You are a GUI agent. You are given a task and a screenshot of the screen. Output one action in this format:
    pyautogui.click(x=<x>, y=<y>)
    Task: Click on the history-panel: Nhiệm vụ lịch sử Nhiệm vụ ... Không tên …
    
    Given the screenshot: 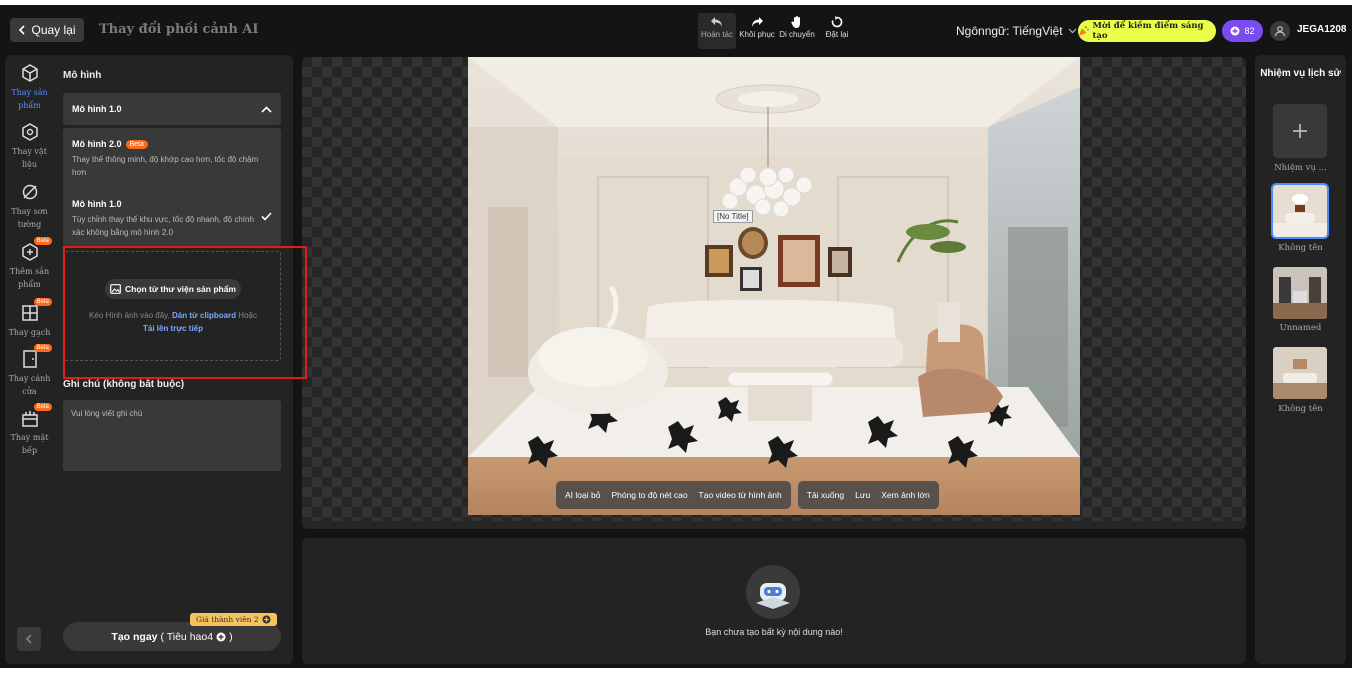 What is the action you would take?
    pyautogui.click(x=1300, y=359)
    